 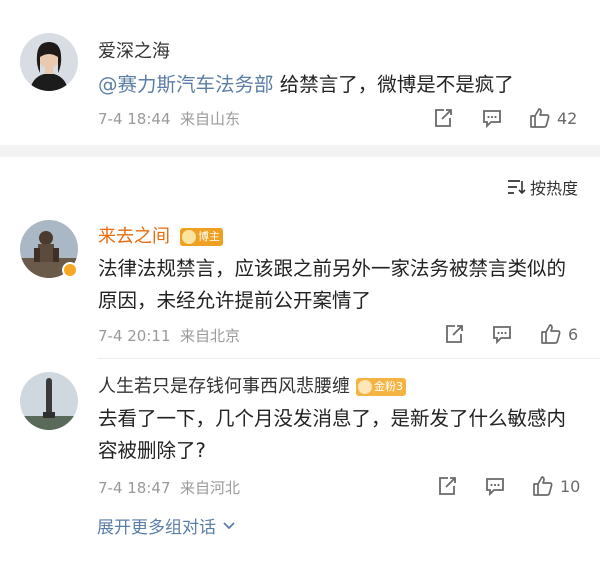 I want to click on expand-replies-label: 展开更多组对话, so click(x=156, y=528).